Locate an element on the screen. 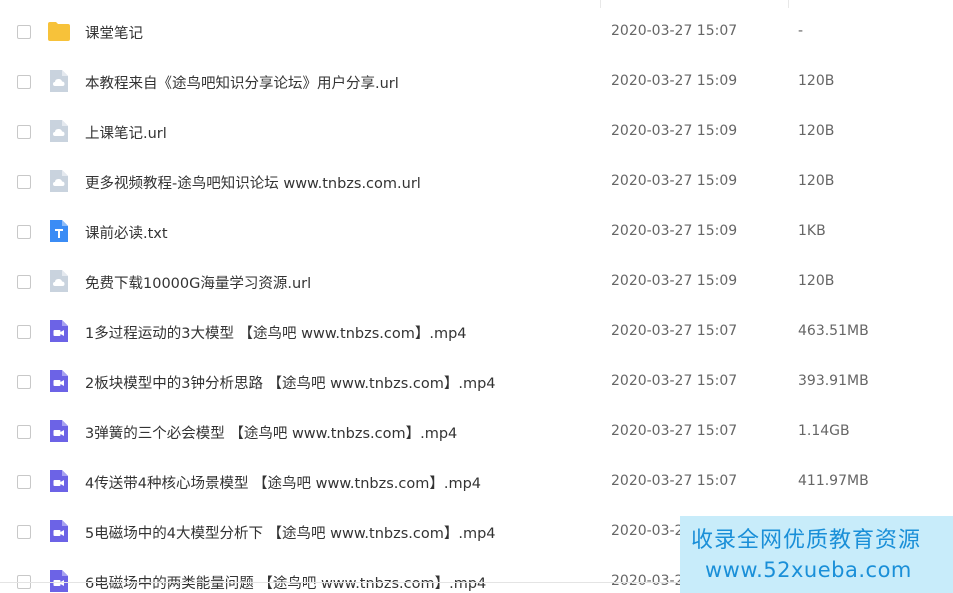  file-name: 5电磁场中的4大模型分析下 【途鸟吧 www.tnbzs.com】.mp4 is located at coordinates (290, 532).